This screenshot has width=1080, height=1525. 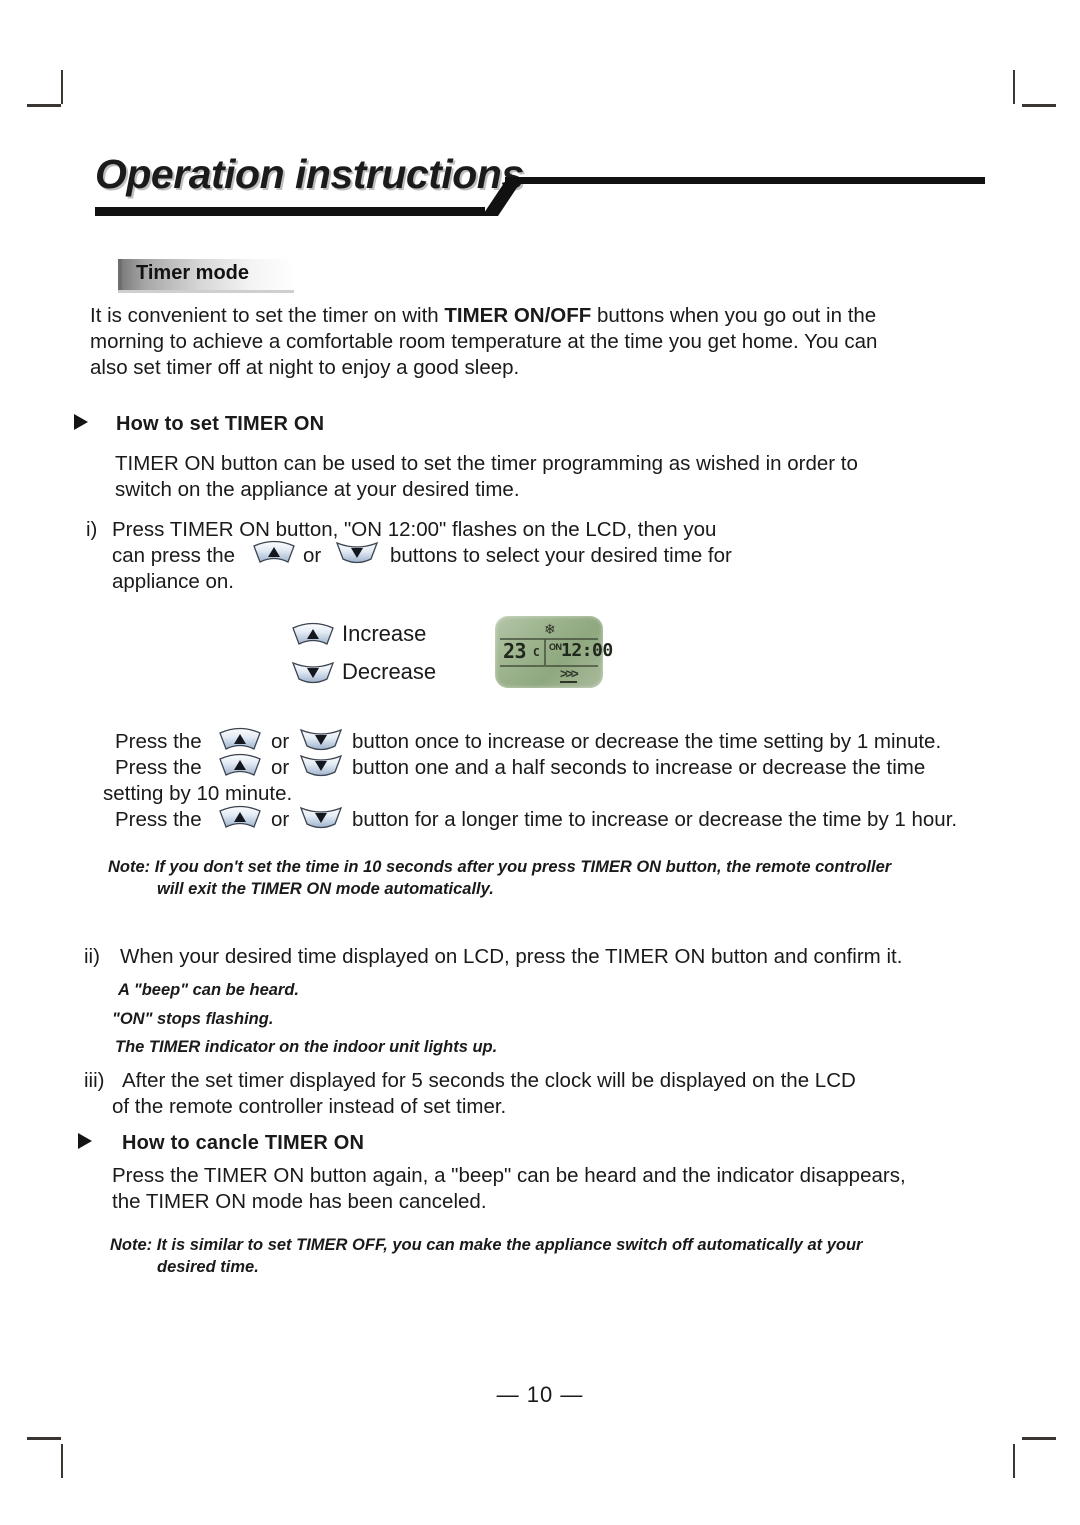 I want to click on press-line-1-up-icon, so click(x=240, y=739).